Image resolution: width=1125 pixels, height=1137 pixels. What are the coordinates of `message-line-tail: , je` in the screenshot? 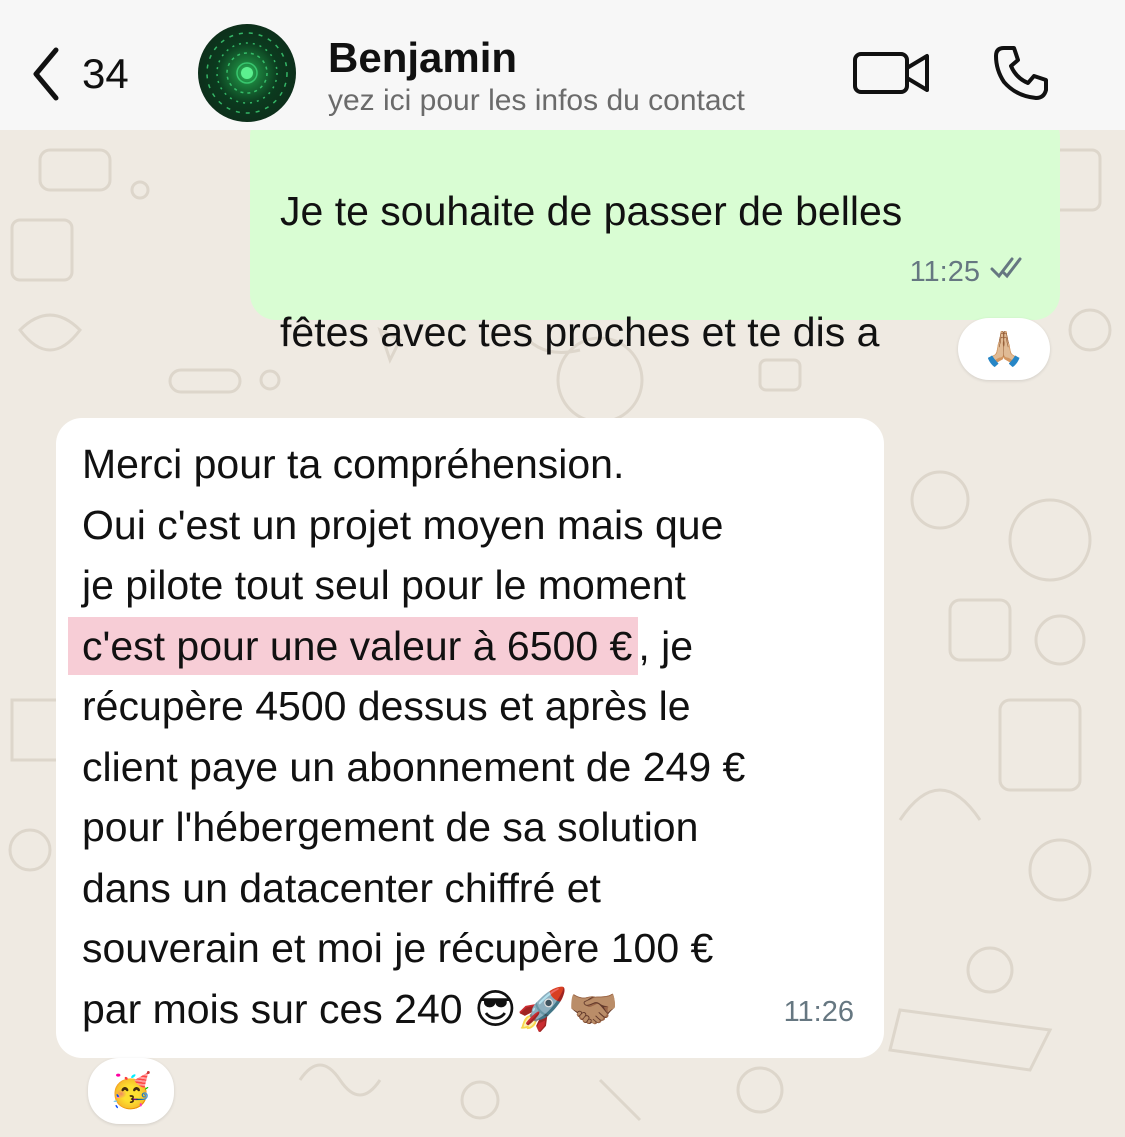 It's located at (666, 645).